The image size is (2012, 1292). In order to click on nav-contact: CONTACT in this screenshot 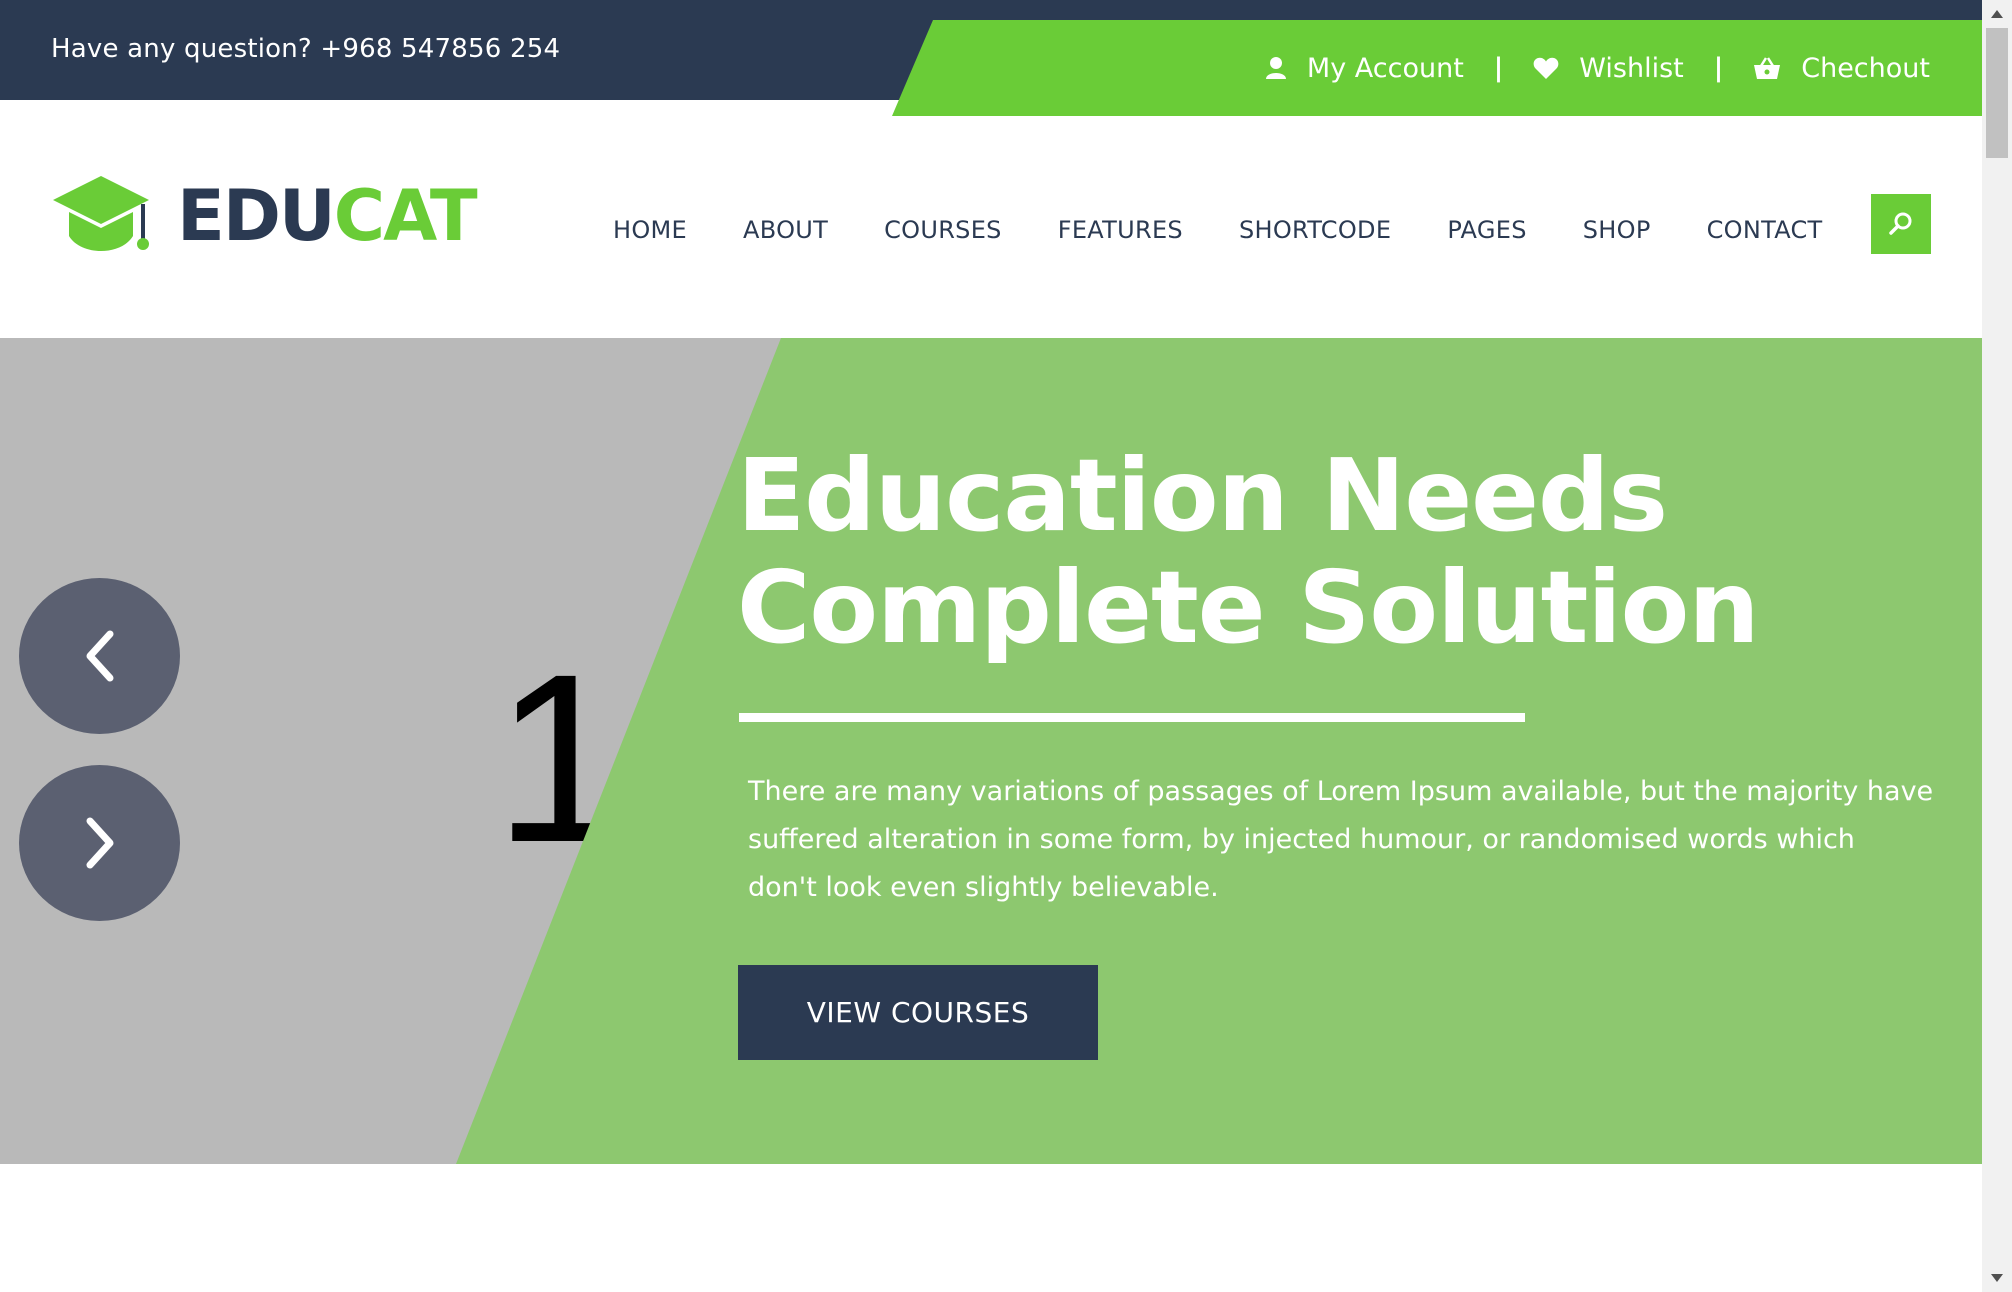, I will do `click(1765, 230)`.